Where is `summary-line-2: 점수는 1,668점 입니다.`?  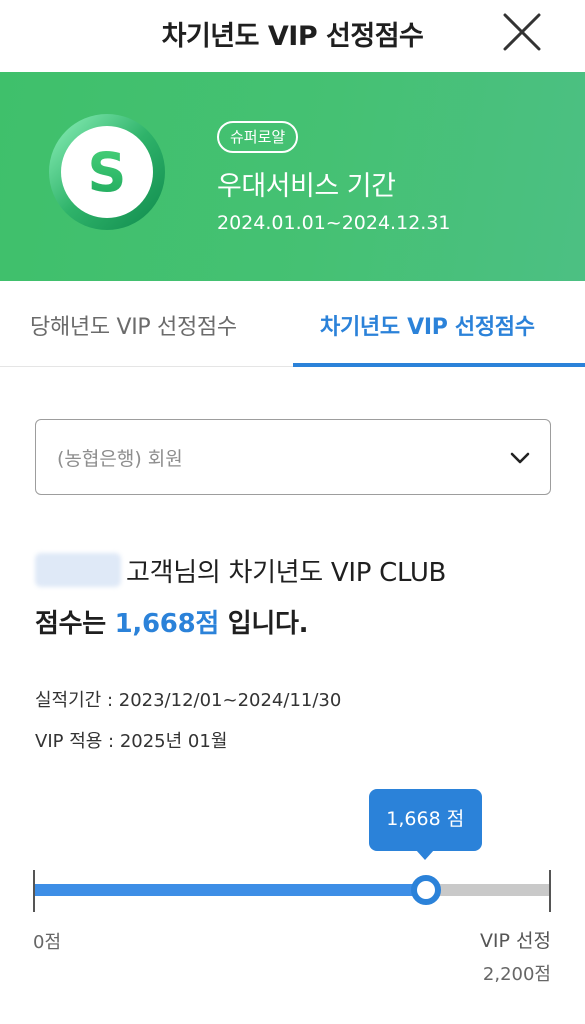 summary-line-2: 점수는 1,668점 입니다. is located at coordinates (172, 621).